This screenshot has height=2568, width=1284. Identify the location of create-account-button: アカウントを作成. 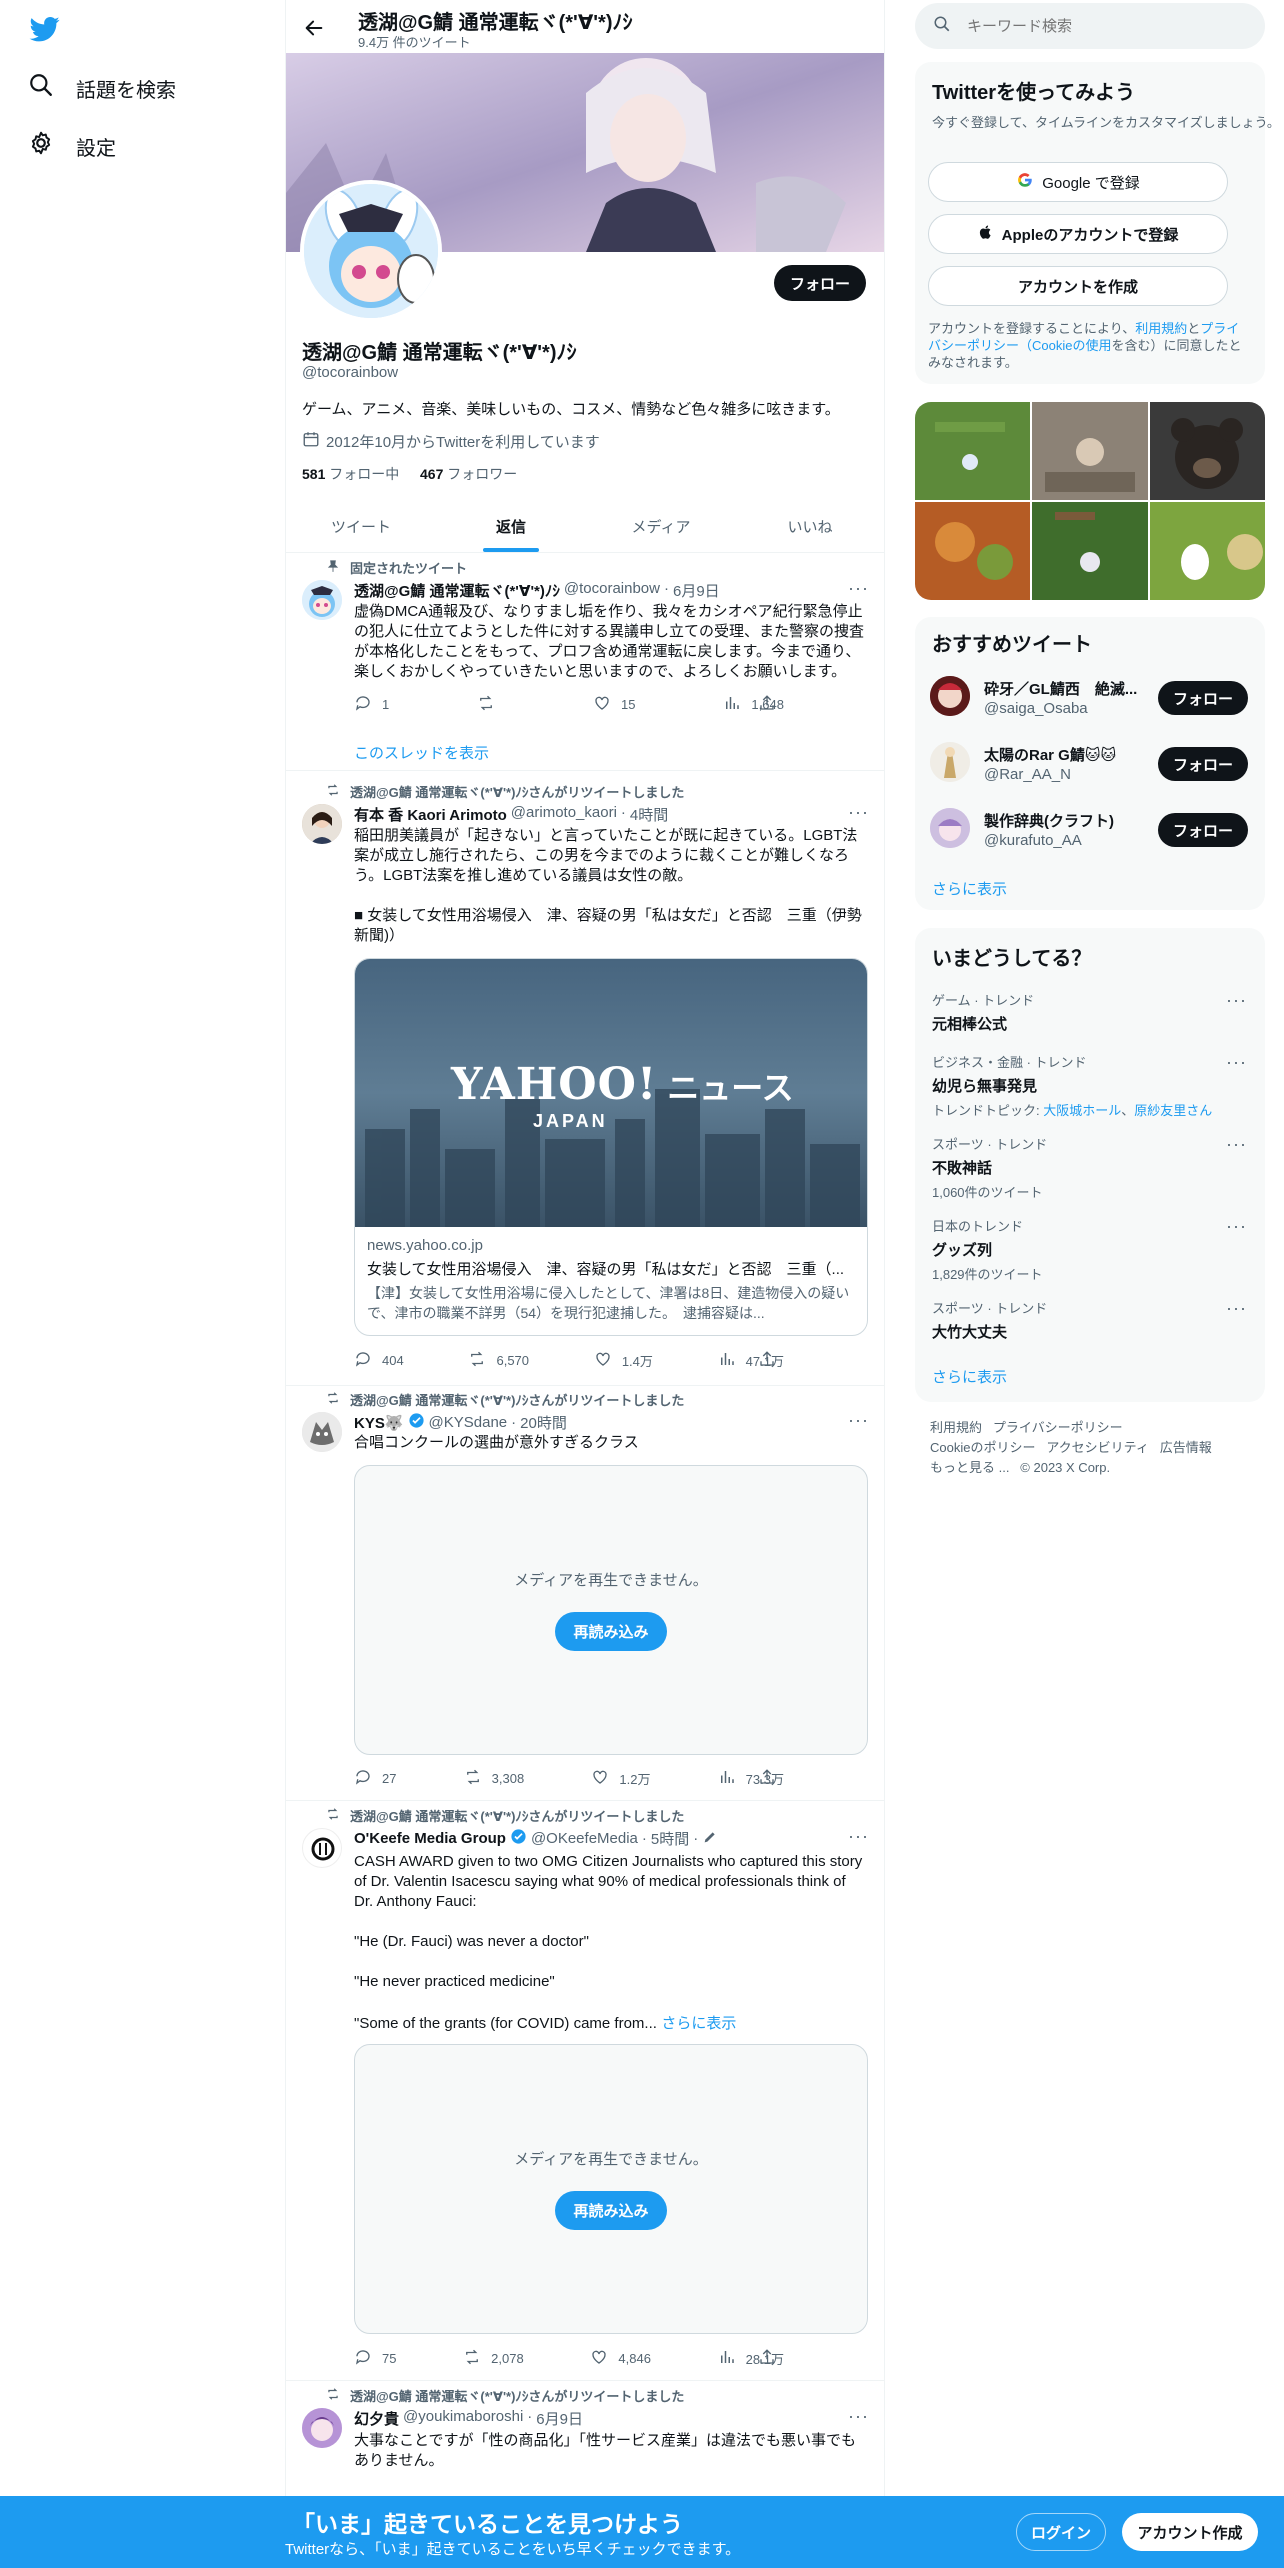
(1078, 286).